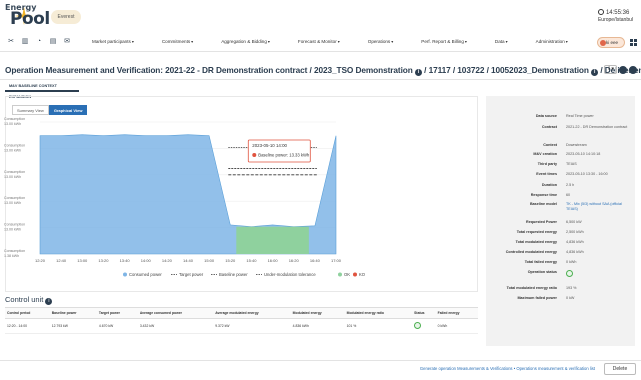 The image size is (641, 380). I want to click on export-dropdown: ⇩▾, so click(610, 69).